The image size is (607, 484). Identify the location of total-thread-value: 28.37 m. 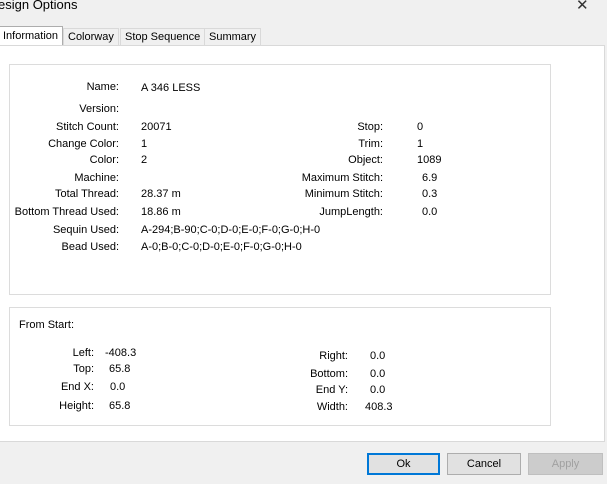
(161, 194).